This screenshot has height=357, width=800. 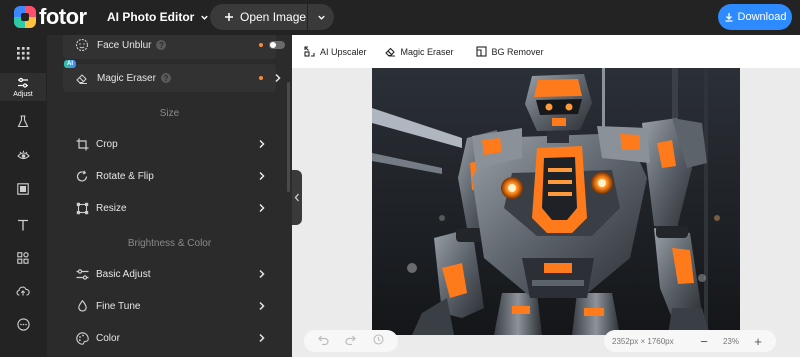 I want to click on flask-icon, so click(x=23, y=121).